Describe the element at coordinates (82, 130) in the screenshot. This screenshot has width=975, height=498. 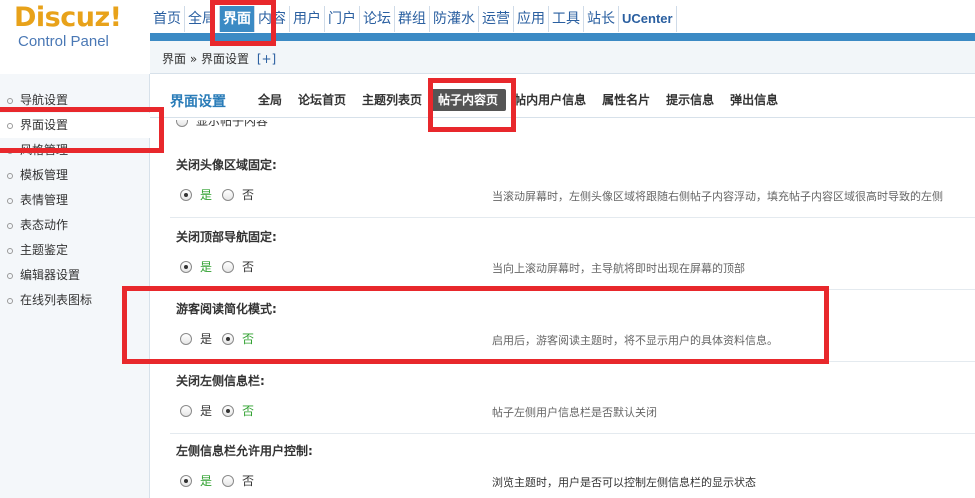
I see `annotation-box-sidebar` at that location.